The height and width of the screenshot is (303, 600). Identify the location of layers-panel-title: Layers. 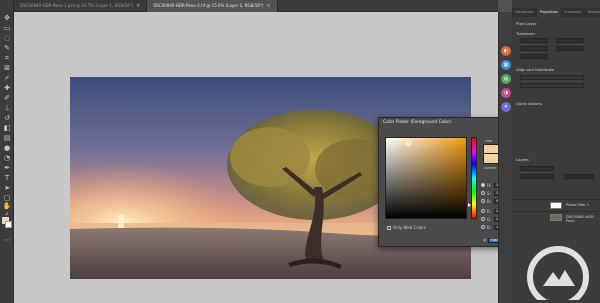
(522, 159).